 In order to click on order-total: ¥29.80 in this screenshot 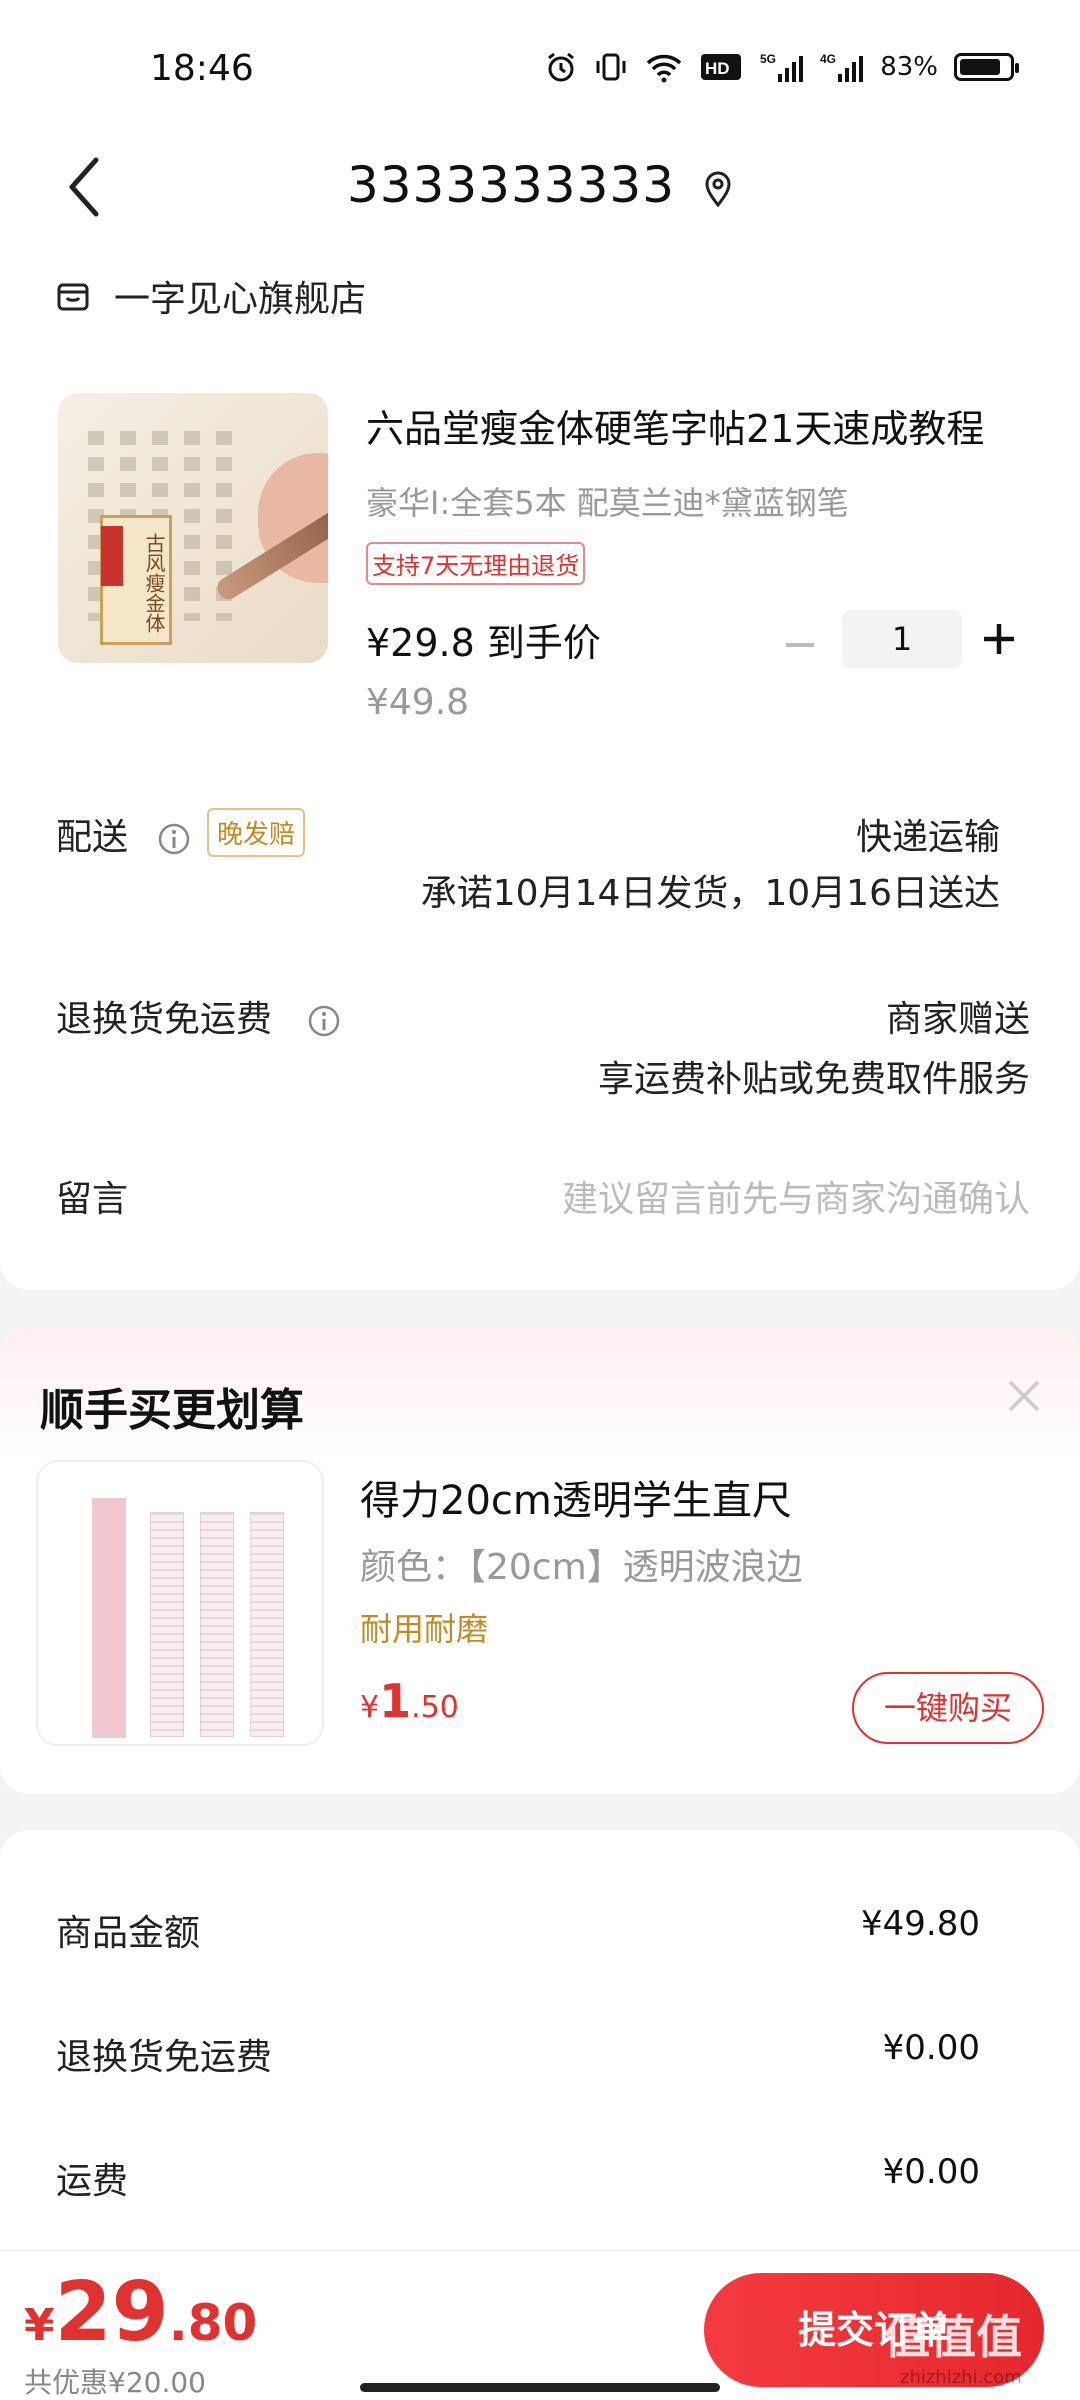, I will do `click(141, 2312)`.